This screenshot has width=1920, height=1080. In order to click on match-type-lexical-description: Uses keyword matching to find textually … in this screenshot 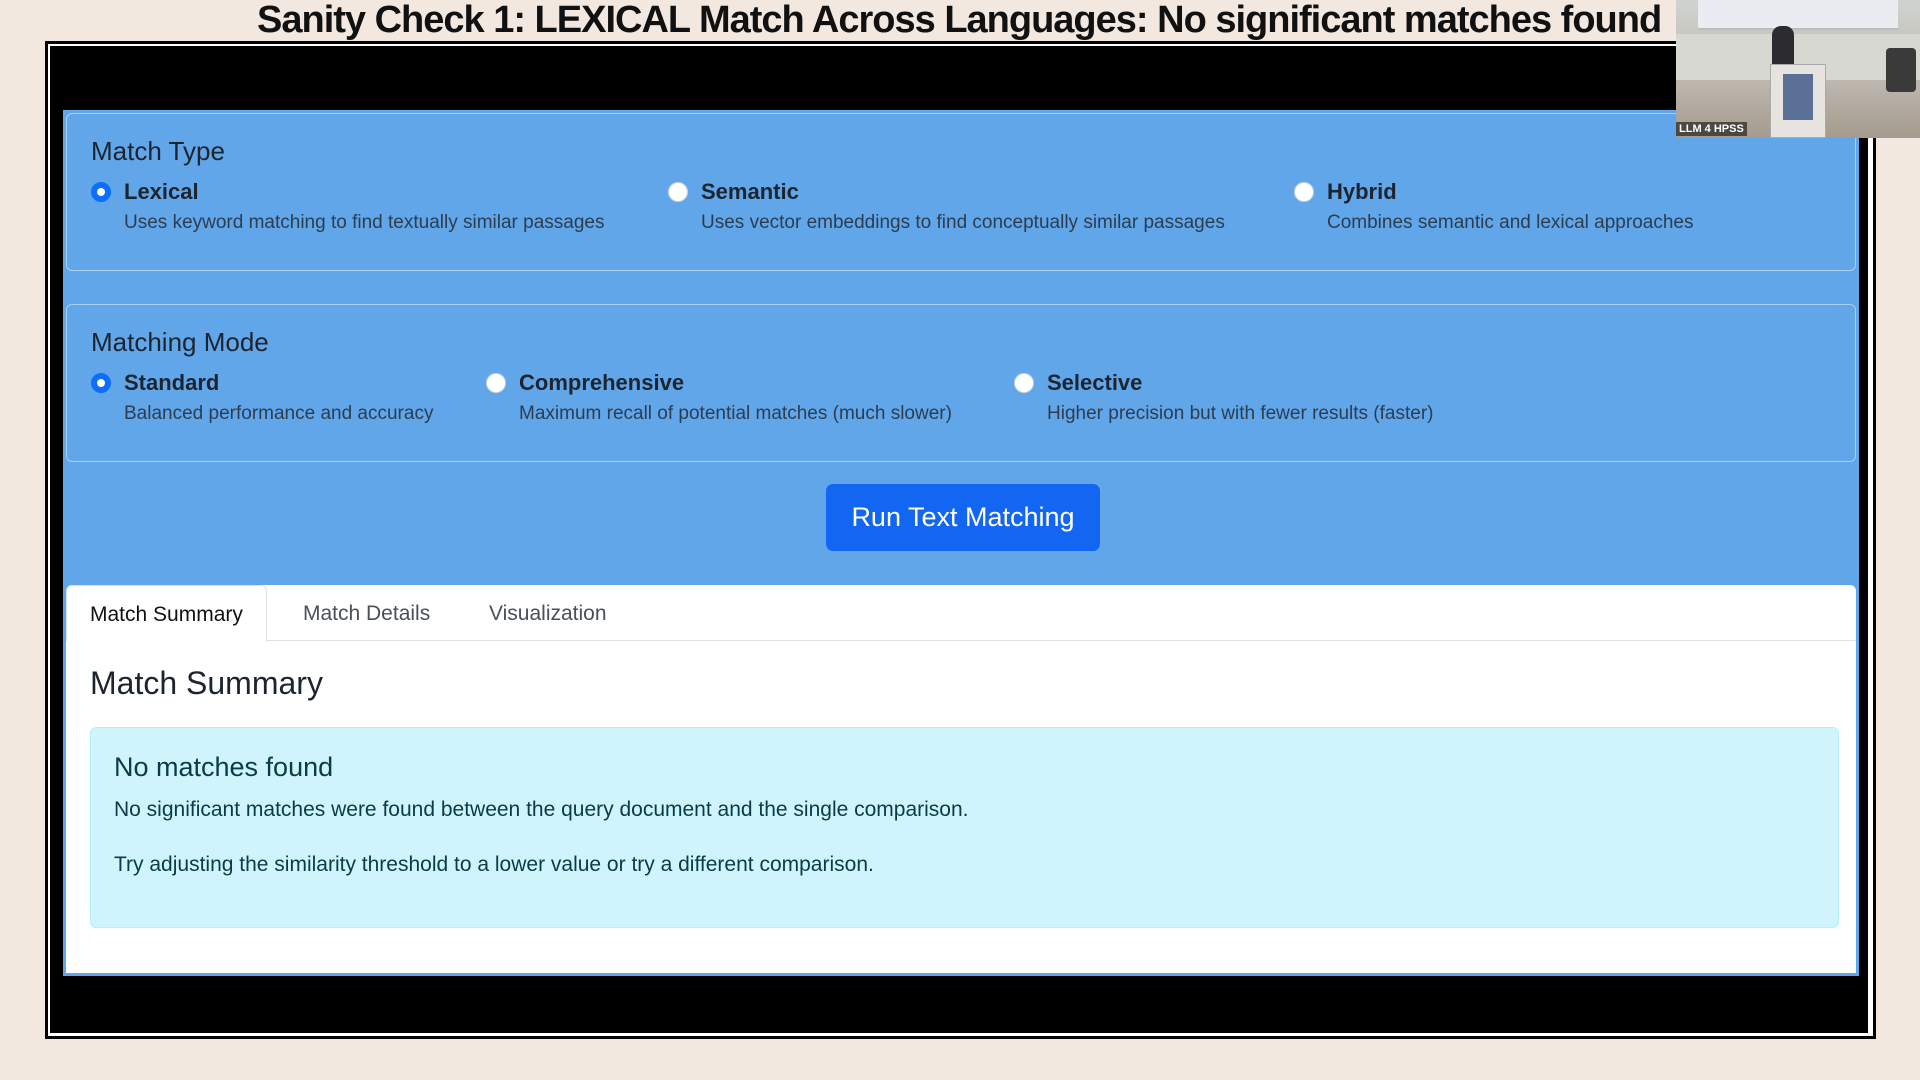, I will do `click(364, 222)`.